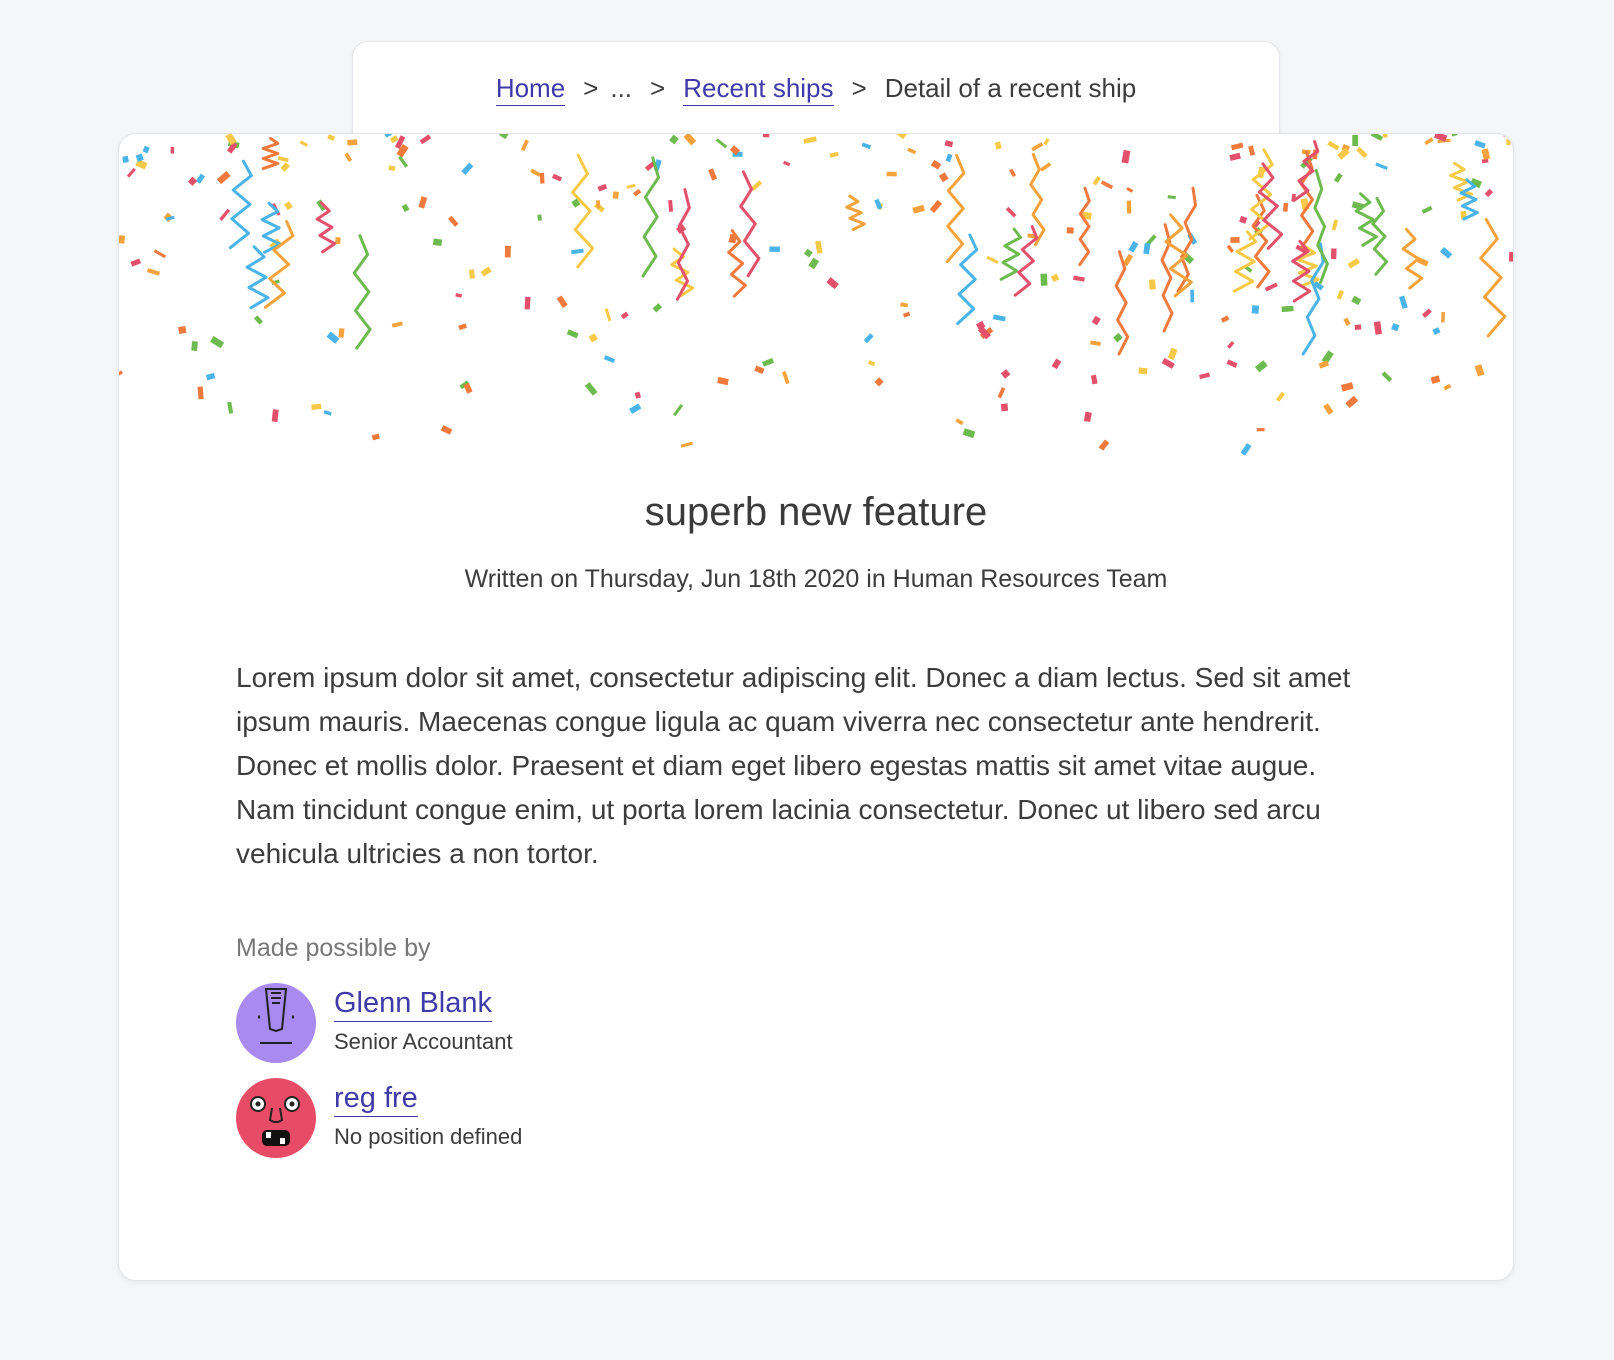 The width and height of the screenshot is (1614, 1360). I want to click on ship-title: superb new feature, so click(816, 512).